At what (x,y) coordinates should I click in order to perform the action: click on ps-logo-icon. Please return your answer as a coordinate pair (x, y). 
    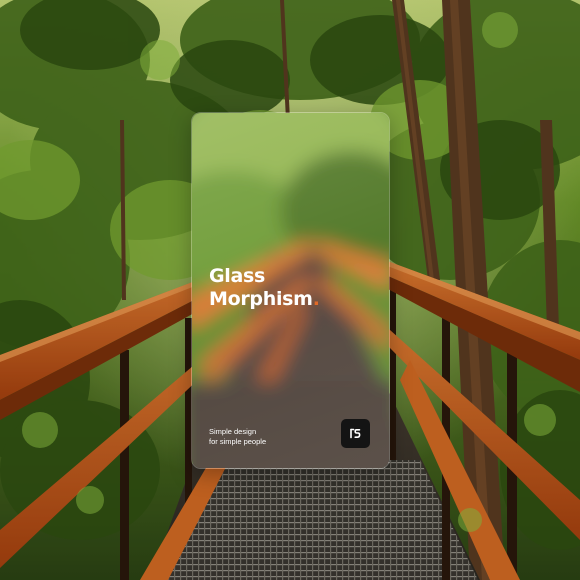
    Looking at the image, I should click on (355, 433).